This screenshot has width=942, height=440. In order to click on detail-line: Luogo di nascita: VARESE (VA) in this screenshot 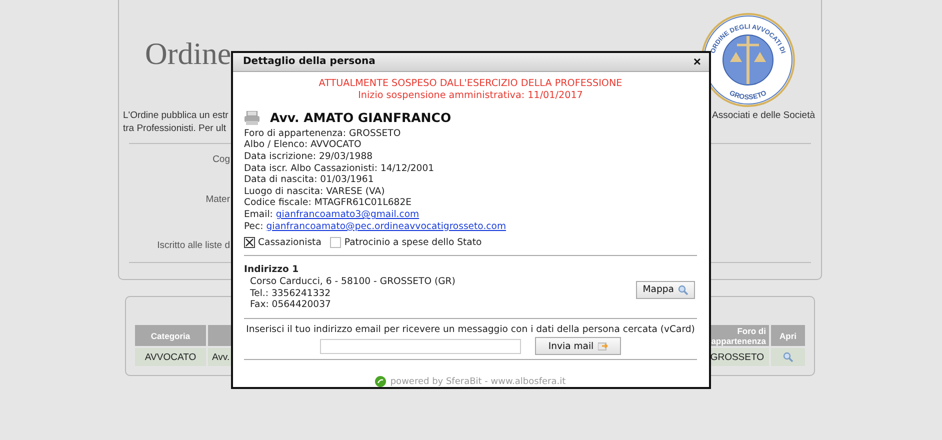, I will do `click(315, 192)`.